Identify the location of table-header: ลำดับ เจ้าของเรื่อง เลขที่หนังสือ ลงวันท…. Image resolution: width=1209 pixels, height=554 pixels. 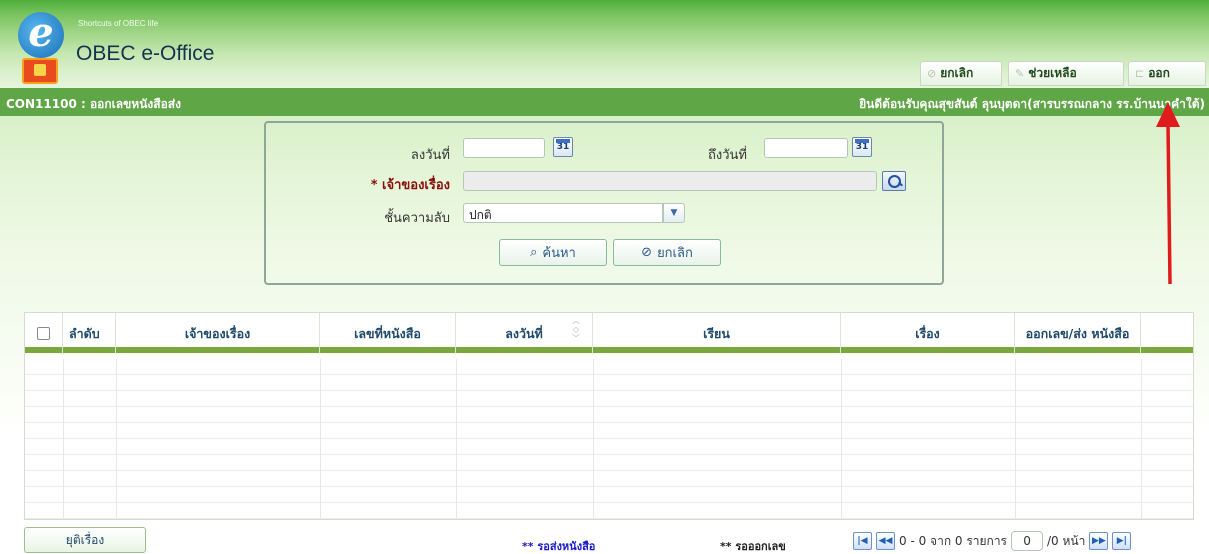
(609, 333).